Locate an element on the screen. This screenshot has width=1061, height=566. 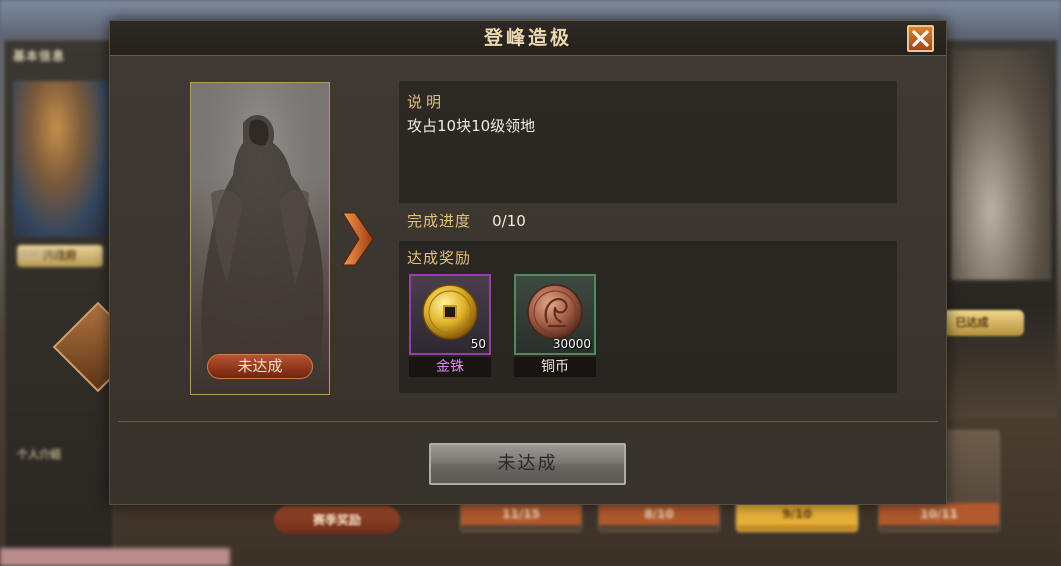
background-right-panel is located at coordinates (1001, 230).